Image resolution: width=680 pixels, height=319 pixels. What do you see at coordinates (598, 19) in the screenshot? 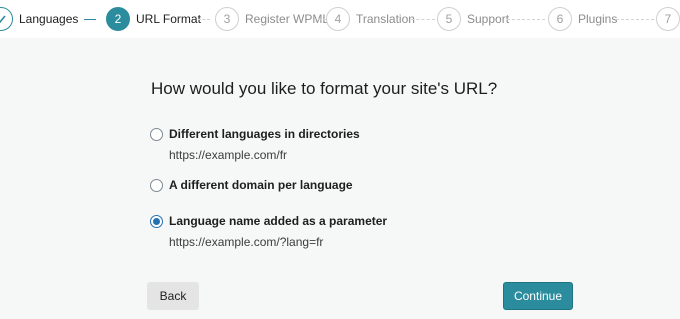
I see `step-label: Plugins` at bounding box center [598, 19].